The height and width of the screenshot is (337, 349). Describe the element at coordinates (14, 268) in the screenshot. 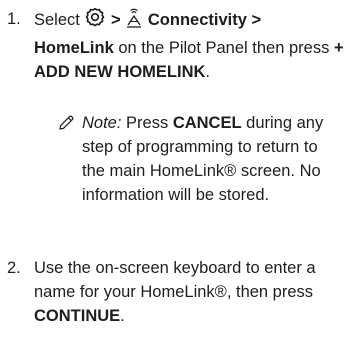

I see `step-number: 2.` at that location.